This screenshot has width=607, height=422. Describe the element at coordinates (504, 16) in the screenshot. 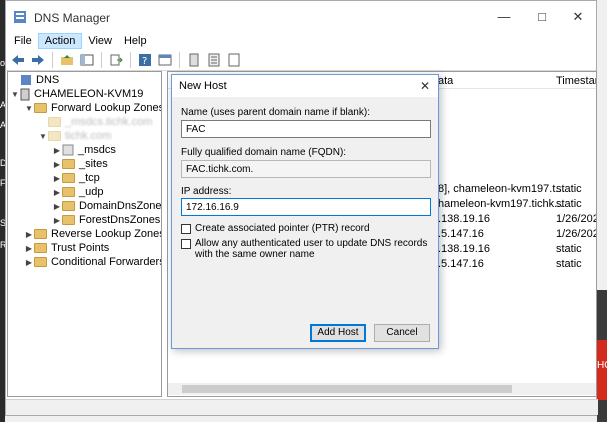

I see `minimize-button: —` at that location.